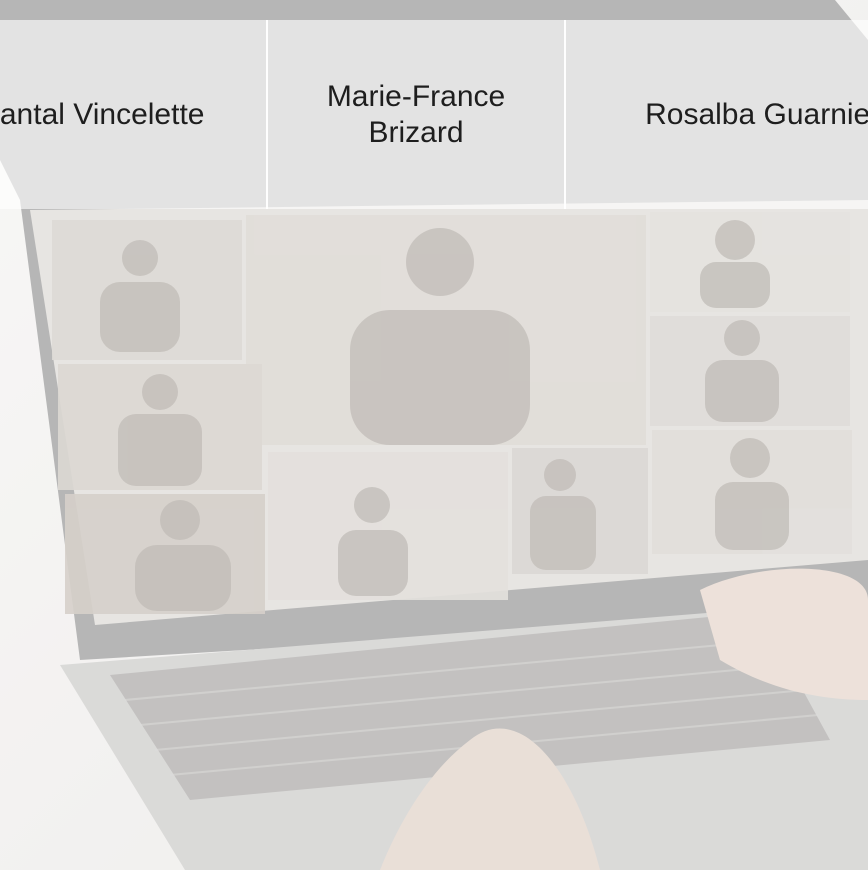 The width and height of the screenshot is (868, 870). Describe the element at coordinates (756, 114) in the screenshot. I see `participant-name-3: Rosalba Guarnieri` at that location.